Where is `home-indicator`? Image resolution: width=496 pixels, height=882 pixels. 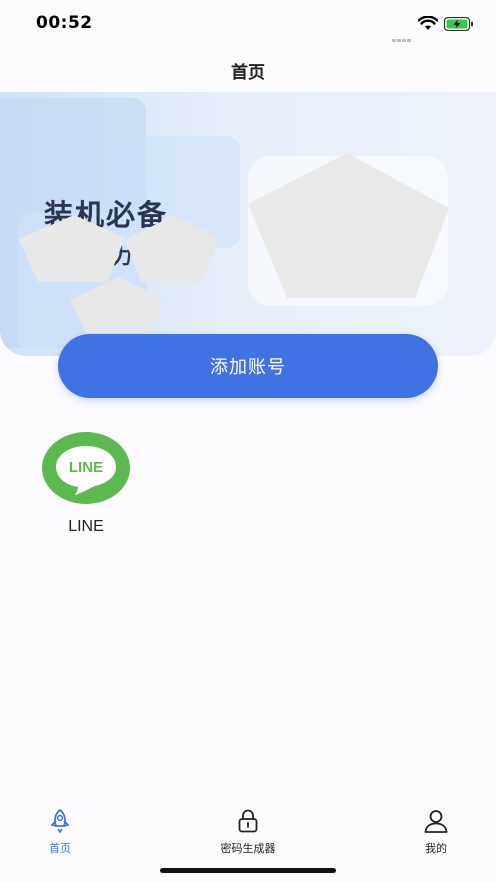 home-indicator is located at coordinates (248, 870).